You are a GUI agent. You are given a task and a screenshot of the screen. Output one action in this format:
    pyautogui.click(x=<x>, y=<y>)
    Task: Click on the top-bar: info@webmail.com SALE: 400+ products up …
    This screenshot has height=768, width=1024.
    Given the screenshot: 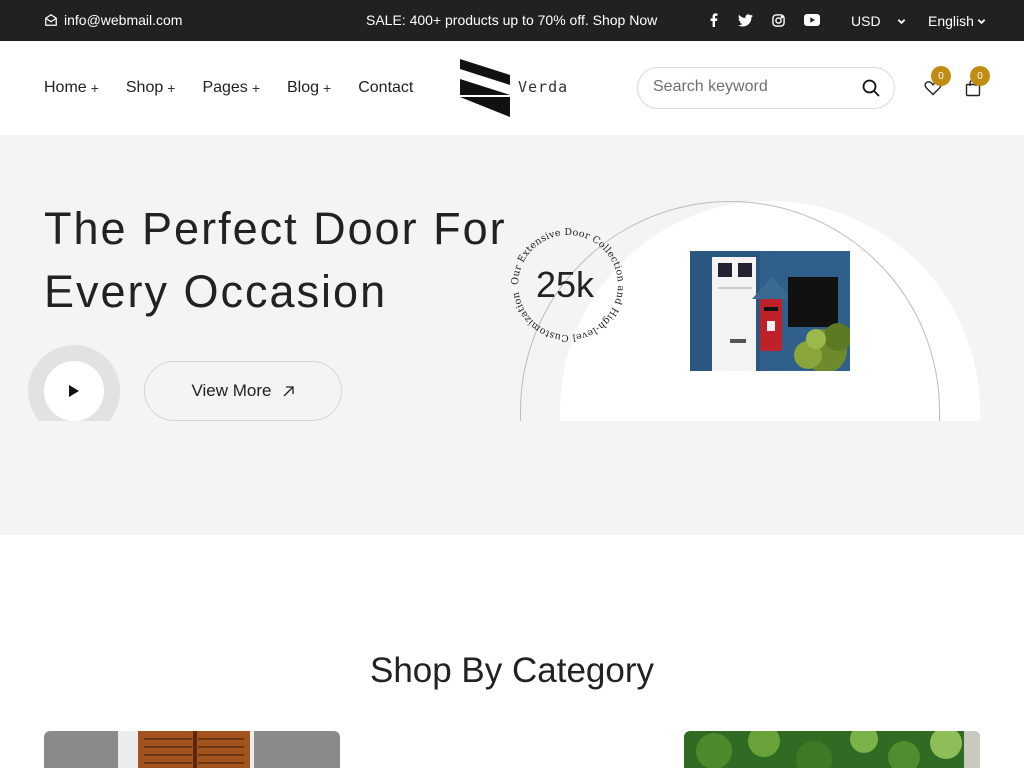 What is the action you would take?
    pyautogui.click(x=512, y=20)
    